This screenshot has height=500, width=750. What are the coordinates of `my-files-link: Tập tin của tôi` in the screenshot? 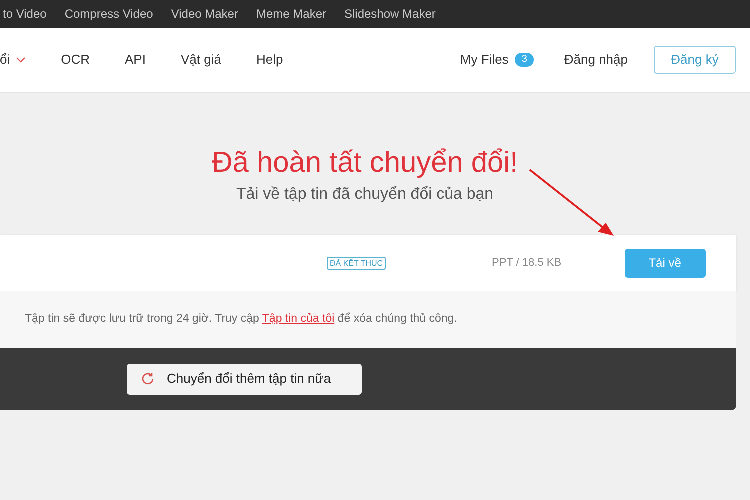 It's located at (298, 318).